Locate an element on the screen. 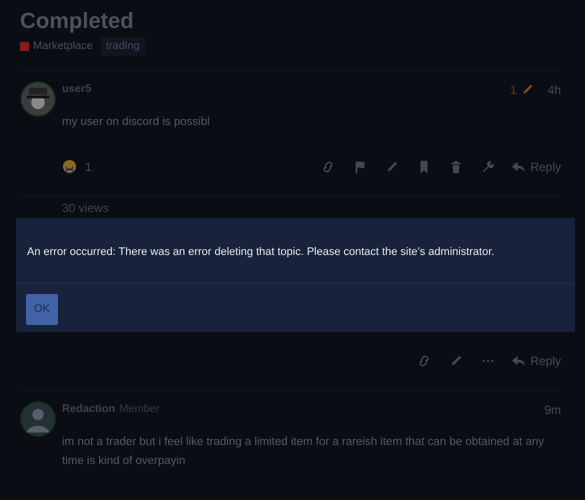 This screenshot has height=500, width=585. ok-button: OK is located at coordinates (42, 309).